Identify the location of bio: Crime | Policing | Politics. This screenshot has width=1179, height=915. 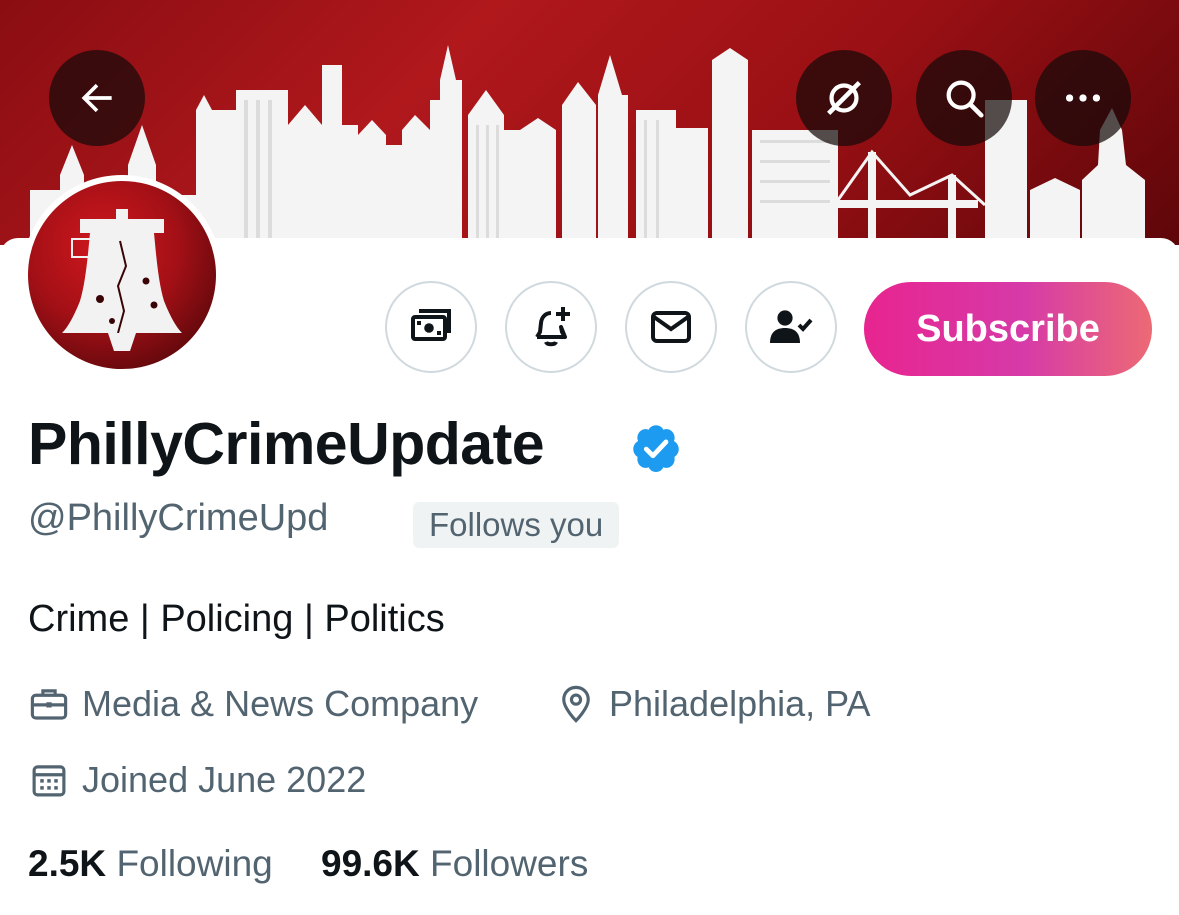
(236, 619).